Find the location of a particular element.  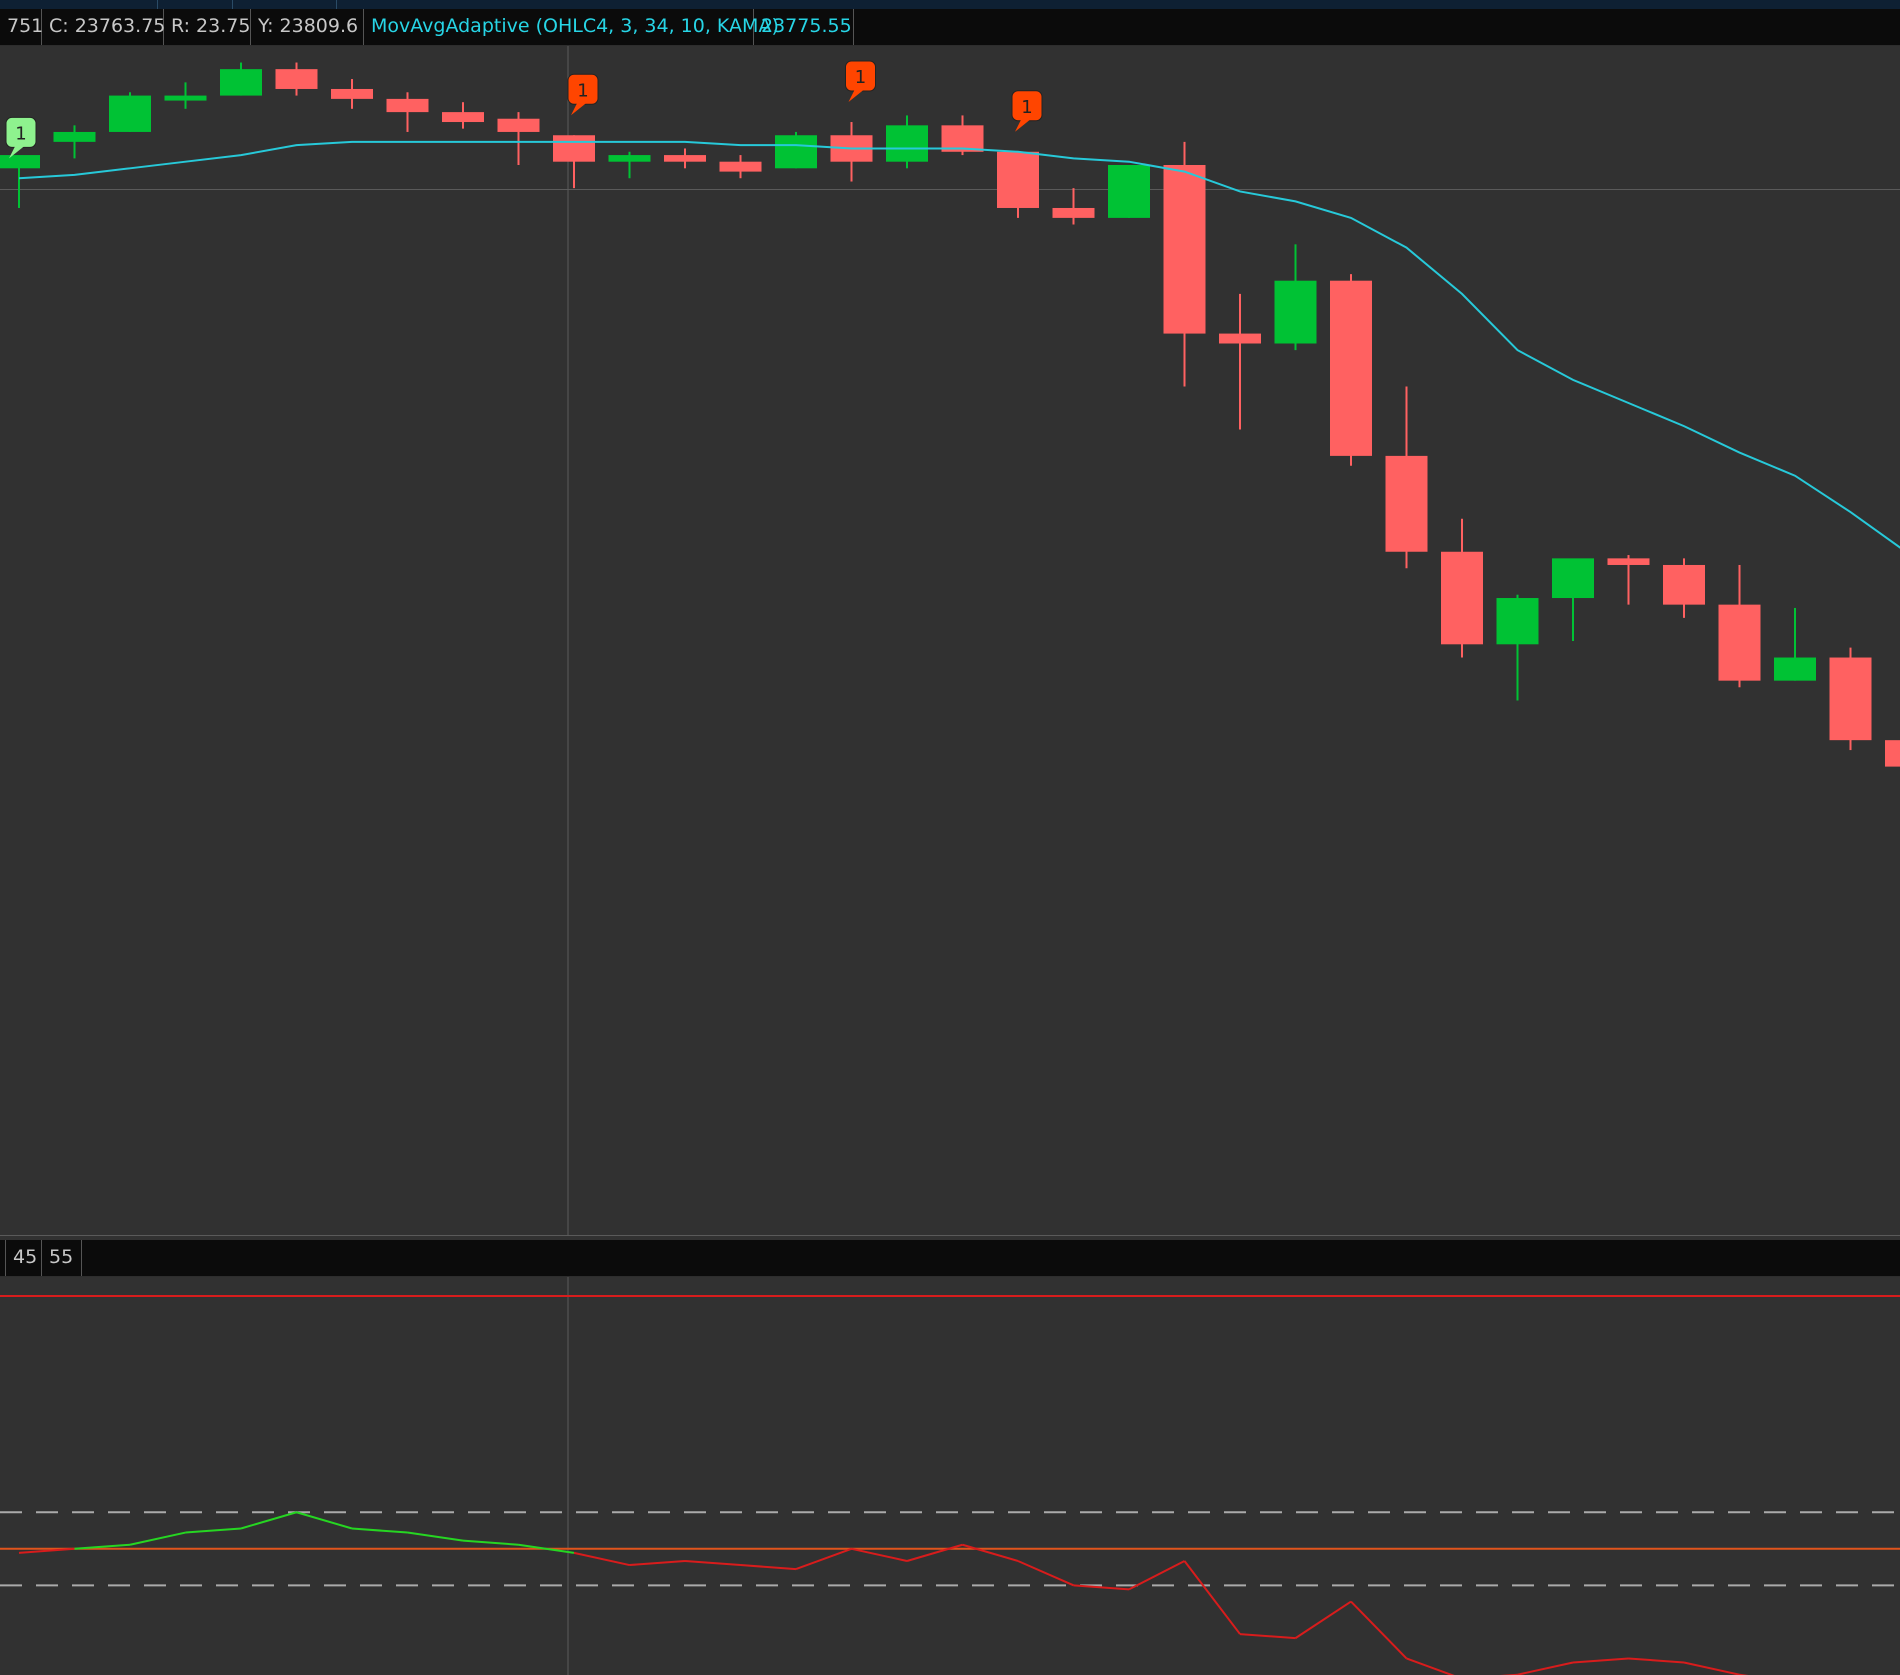

info-cell-range: R: 23.75 is located at coordinates (207, 27).